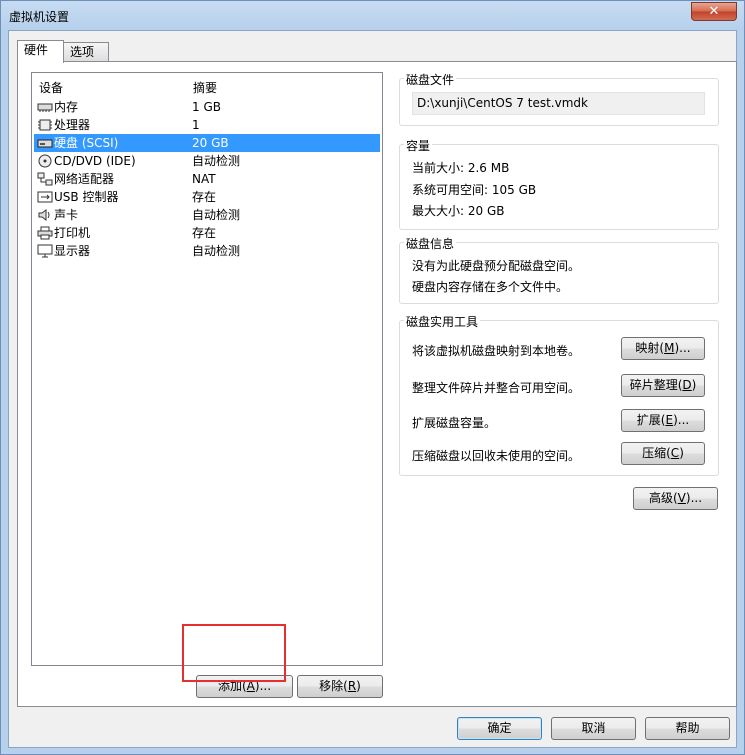 Image resolution: width=745 pixels, height=755 pixels. I want to click on device-list-header: 设备 摘要, so click(207, 84).